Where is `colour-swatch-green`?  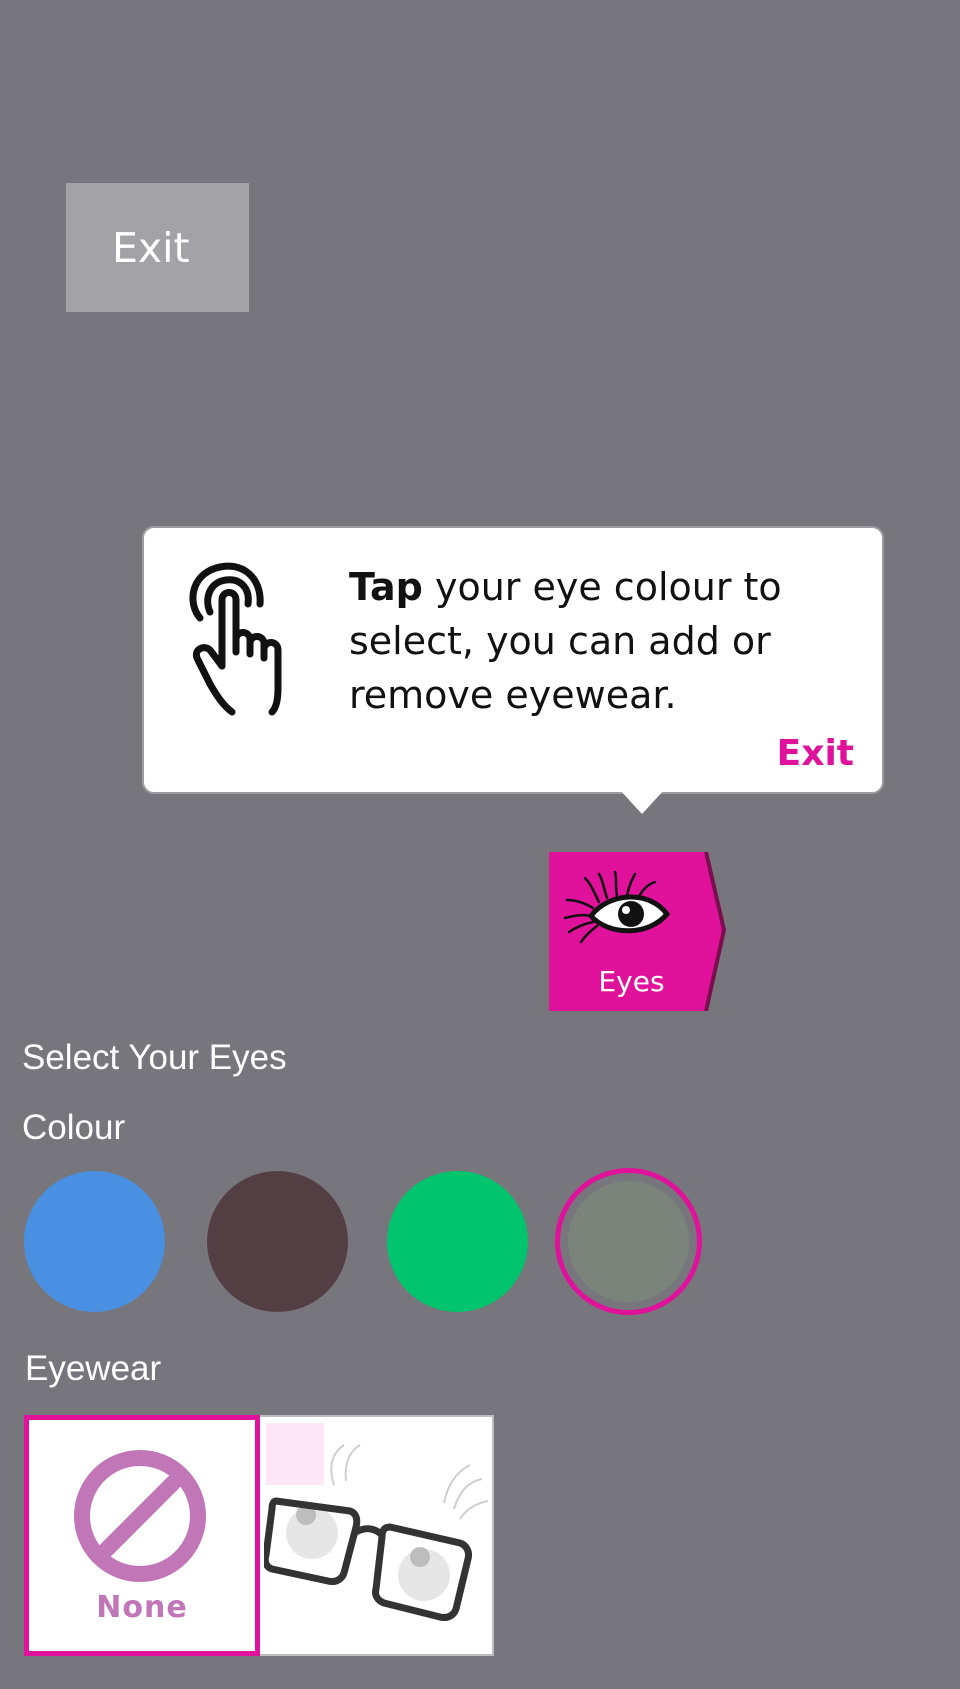
colour-swatch-green is located at coordinates (457, 1241).